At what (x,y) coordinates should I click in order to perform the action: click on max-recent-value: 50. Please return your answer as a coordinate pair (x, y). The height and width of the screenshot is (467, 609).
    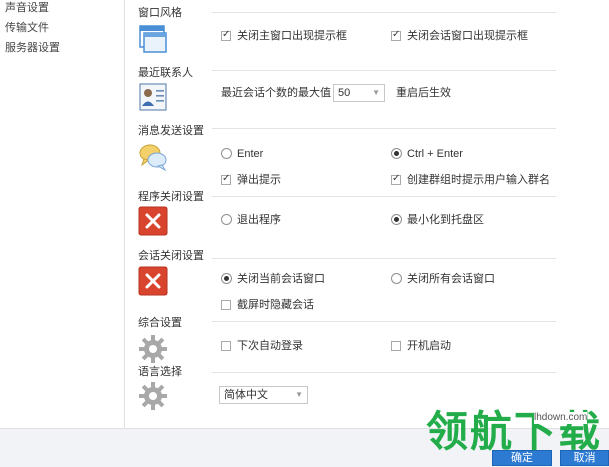
    Looking at the image, I should click on (344, 93).